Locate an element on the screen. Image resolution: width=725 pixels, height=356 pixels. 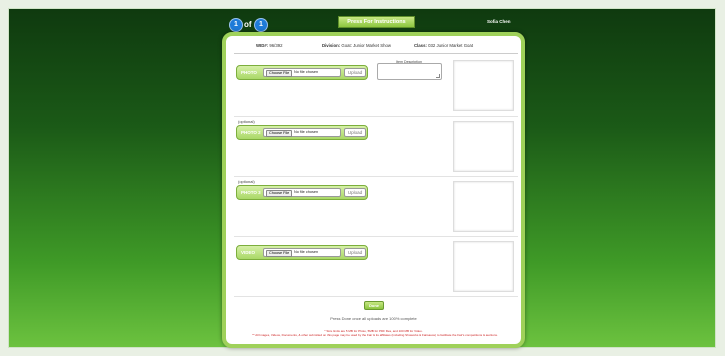
wid-label: WID#: is located at coordinates (262, 45).